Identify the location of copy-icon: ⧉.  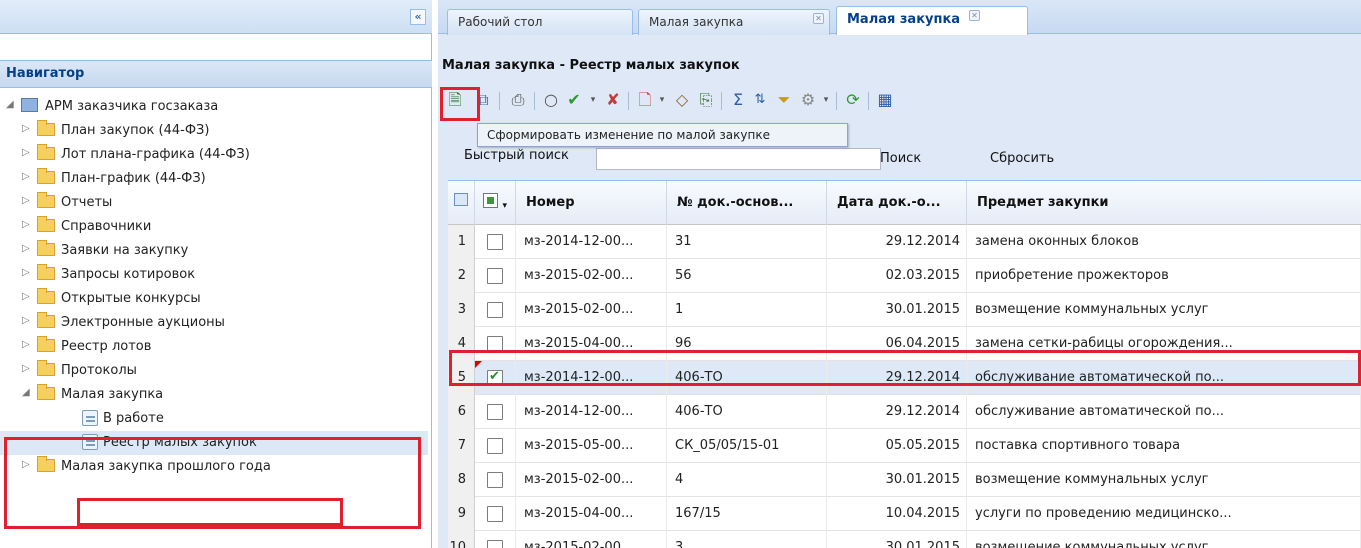
(483, 100).